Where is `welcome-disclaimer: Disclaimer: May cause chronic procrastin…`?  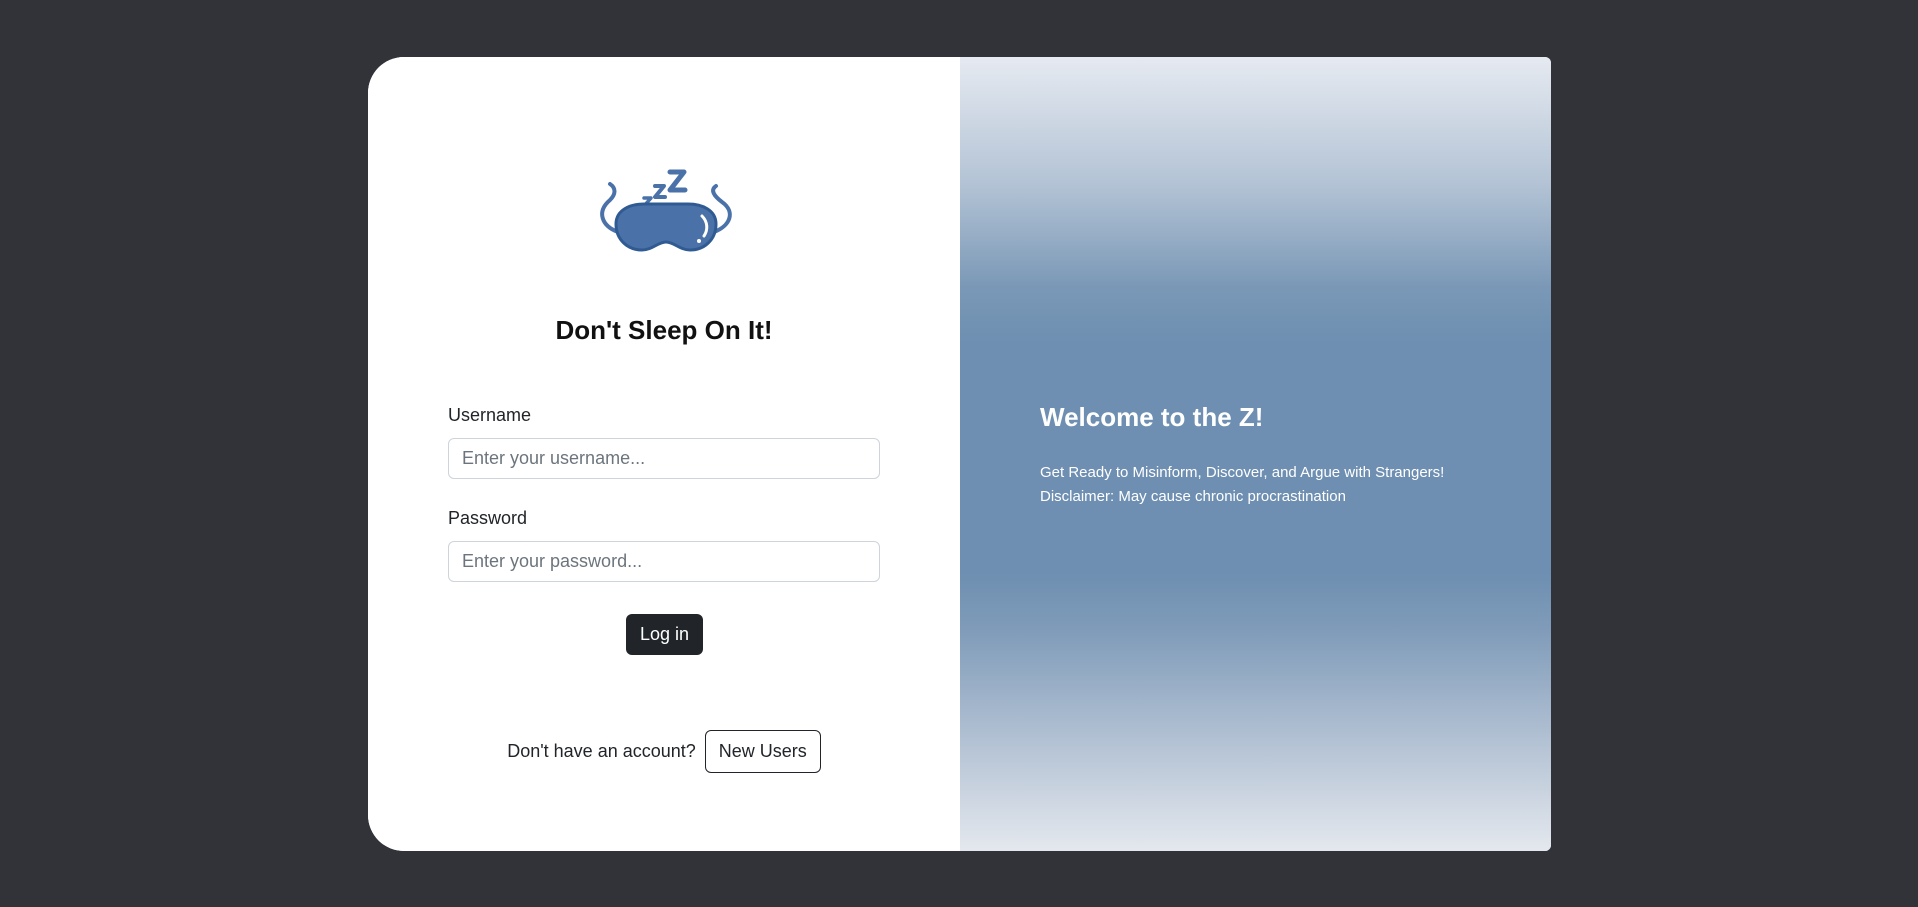
welcome-disclaimer: Disclaimer: May cause chronic procrastin… is located at coordinates (1193, 496).